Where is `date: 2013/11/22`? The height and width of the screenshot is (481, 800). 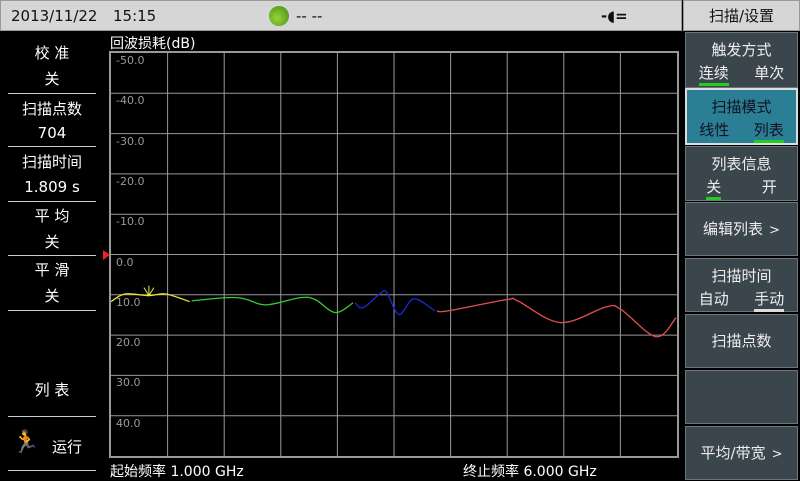 date: 2013/11/22 is located at coordinates (54, 16).